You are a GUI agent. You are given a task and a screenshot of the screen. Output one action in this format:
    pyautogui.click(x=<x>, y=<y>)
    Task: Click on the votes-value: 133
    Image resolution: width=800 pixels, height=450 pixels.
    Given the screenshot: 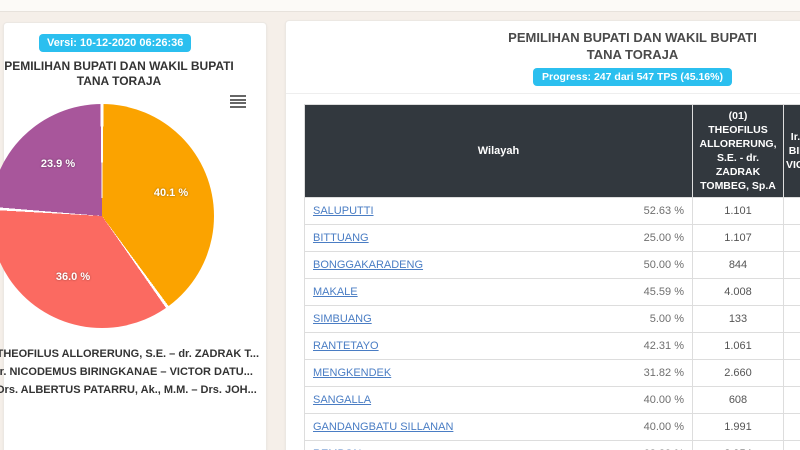 What is the action you would take?
    pyautogui.click(x=738, y=319)
    